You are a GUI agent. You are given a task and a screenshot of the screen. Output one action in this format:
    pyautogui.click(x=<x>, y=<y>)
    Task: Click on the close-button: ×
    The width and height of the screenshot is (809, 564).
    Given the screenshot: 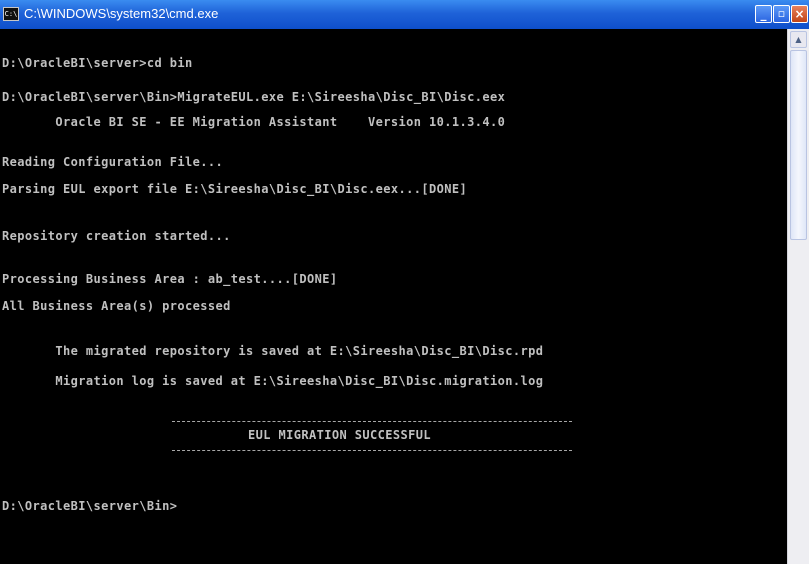 What is the action you would take?
    pyautogui.click(x=799, y=14)
    